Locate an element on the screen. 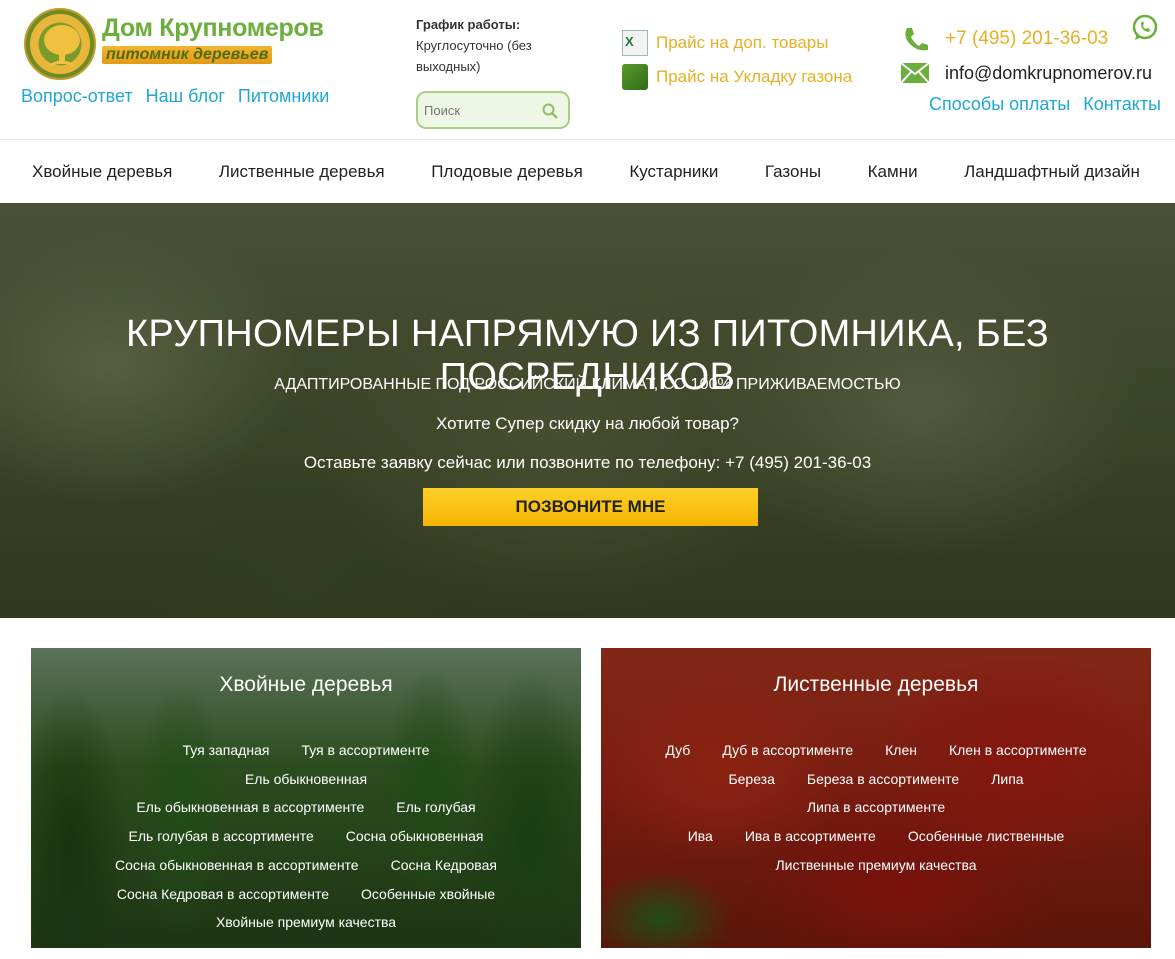 Image resolution: width=1175 pixels, height=959 pixels. phone-link: +7 (495) 201-36-03 is located at coordinates (1026, 39).